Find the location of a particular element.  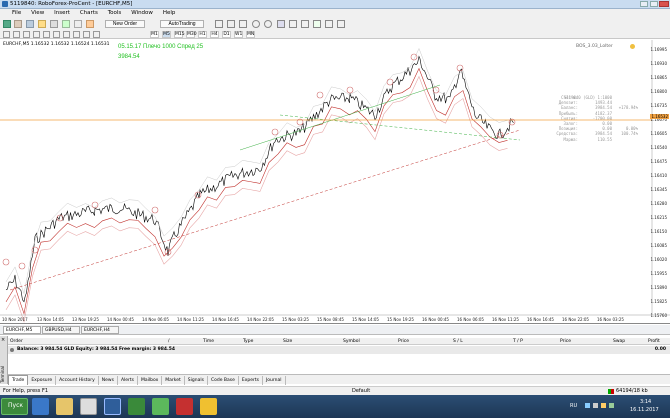

text-tool-icon is located at coordinates (76, 34).